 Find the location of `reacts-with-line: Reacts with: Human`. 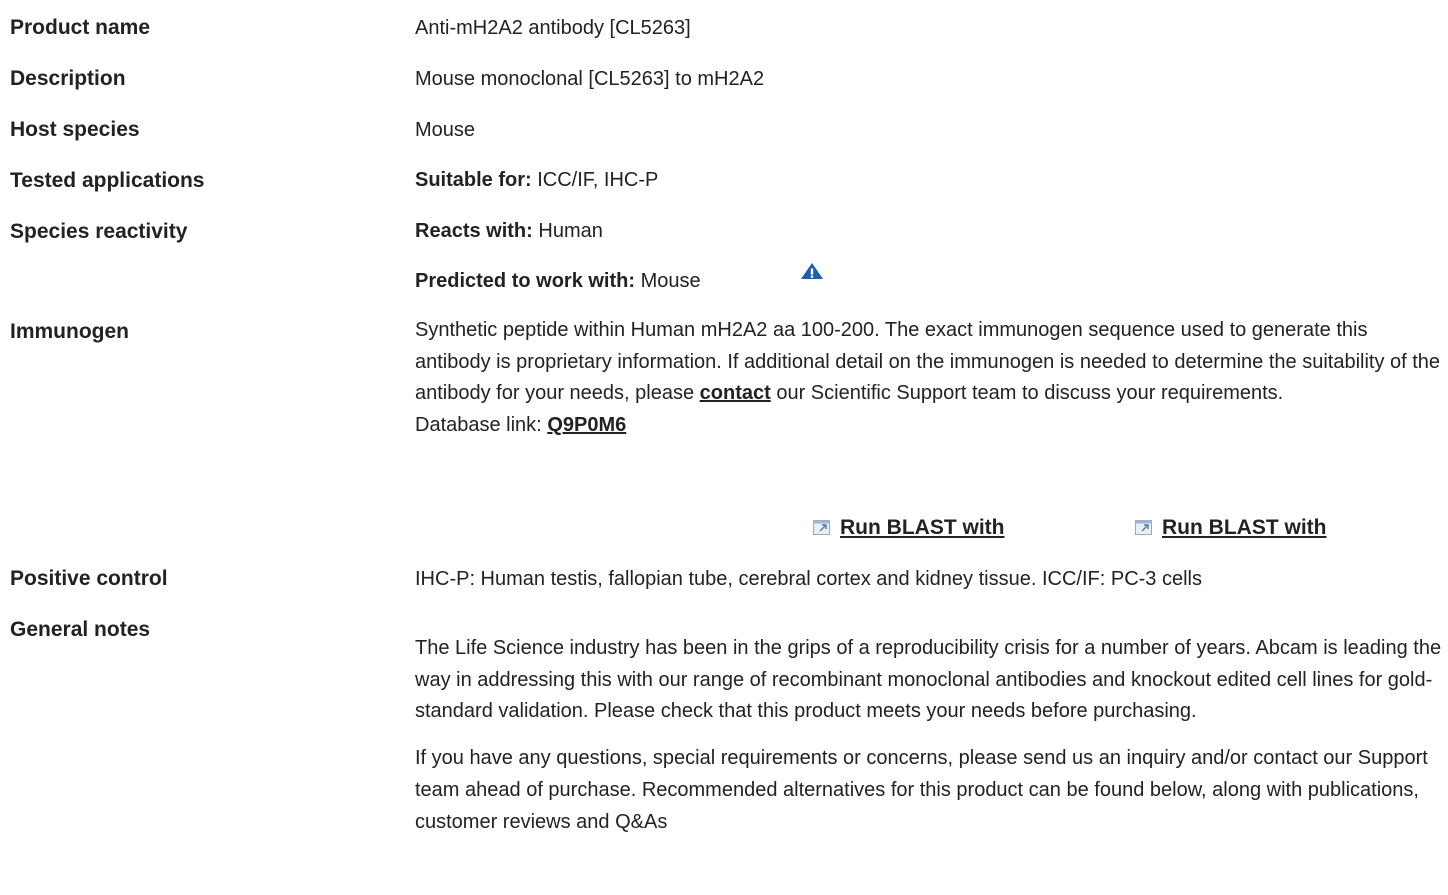

reacts-with-line: Reacts with: Human is located at coordinates (509, 231).